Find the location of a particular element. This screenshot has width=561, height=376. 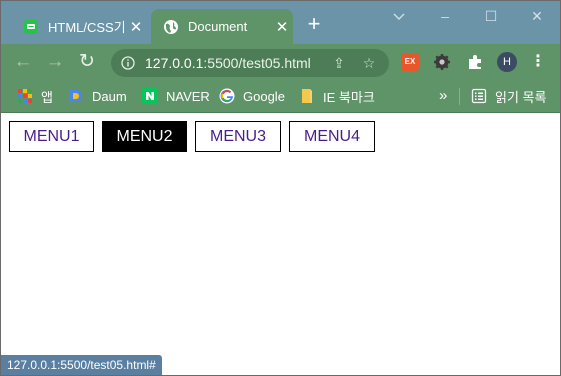

bookmark-daum: Daum is located at coordinates (97, 96).